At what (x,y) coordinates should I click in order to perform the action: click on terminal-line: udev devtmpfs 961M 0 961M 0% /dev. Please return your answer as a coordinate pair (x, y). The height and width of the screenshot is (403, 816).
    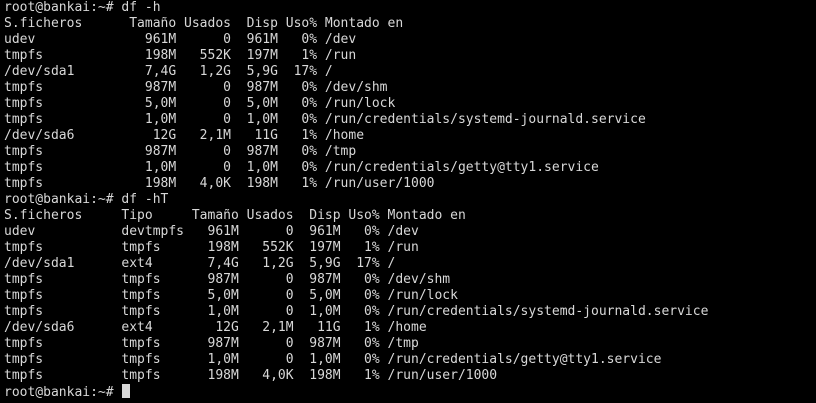
    Looking at the image, I should click on (211, 231).